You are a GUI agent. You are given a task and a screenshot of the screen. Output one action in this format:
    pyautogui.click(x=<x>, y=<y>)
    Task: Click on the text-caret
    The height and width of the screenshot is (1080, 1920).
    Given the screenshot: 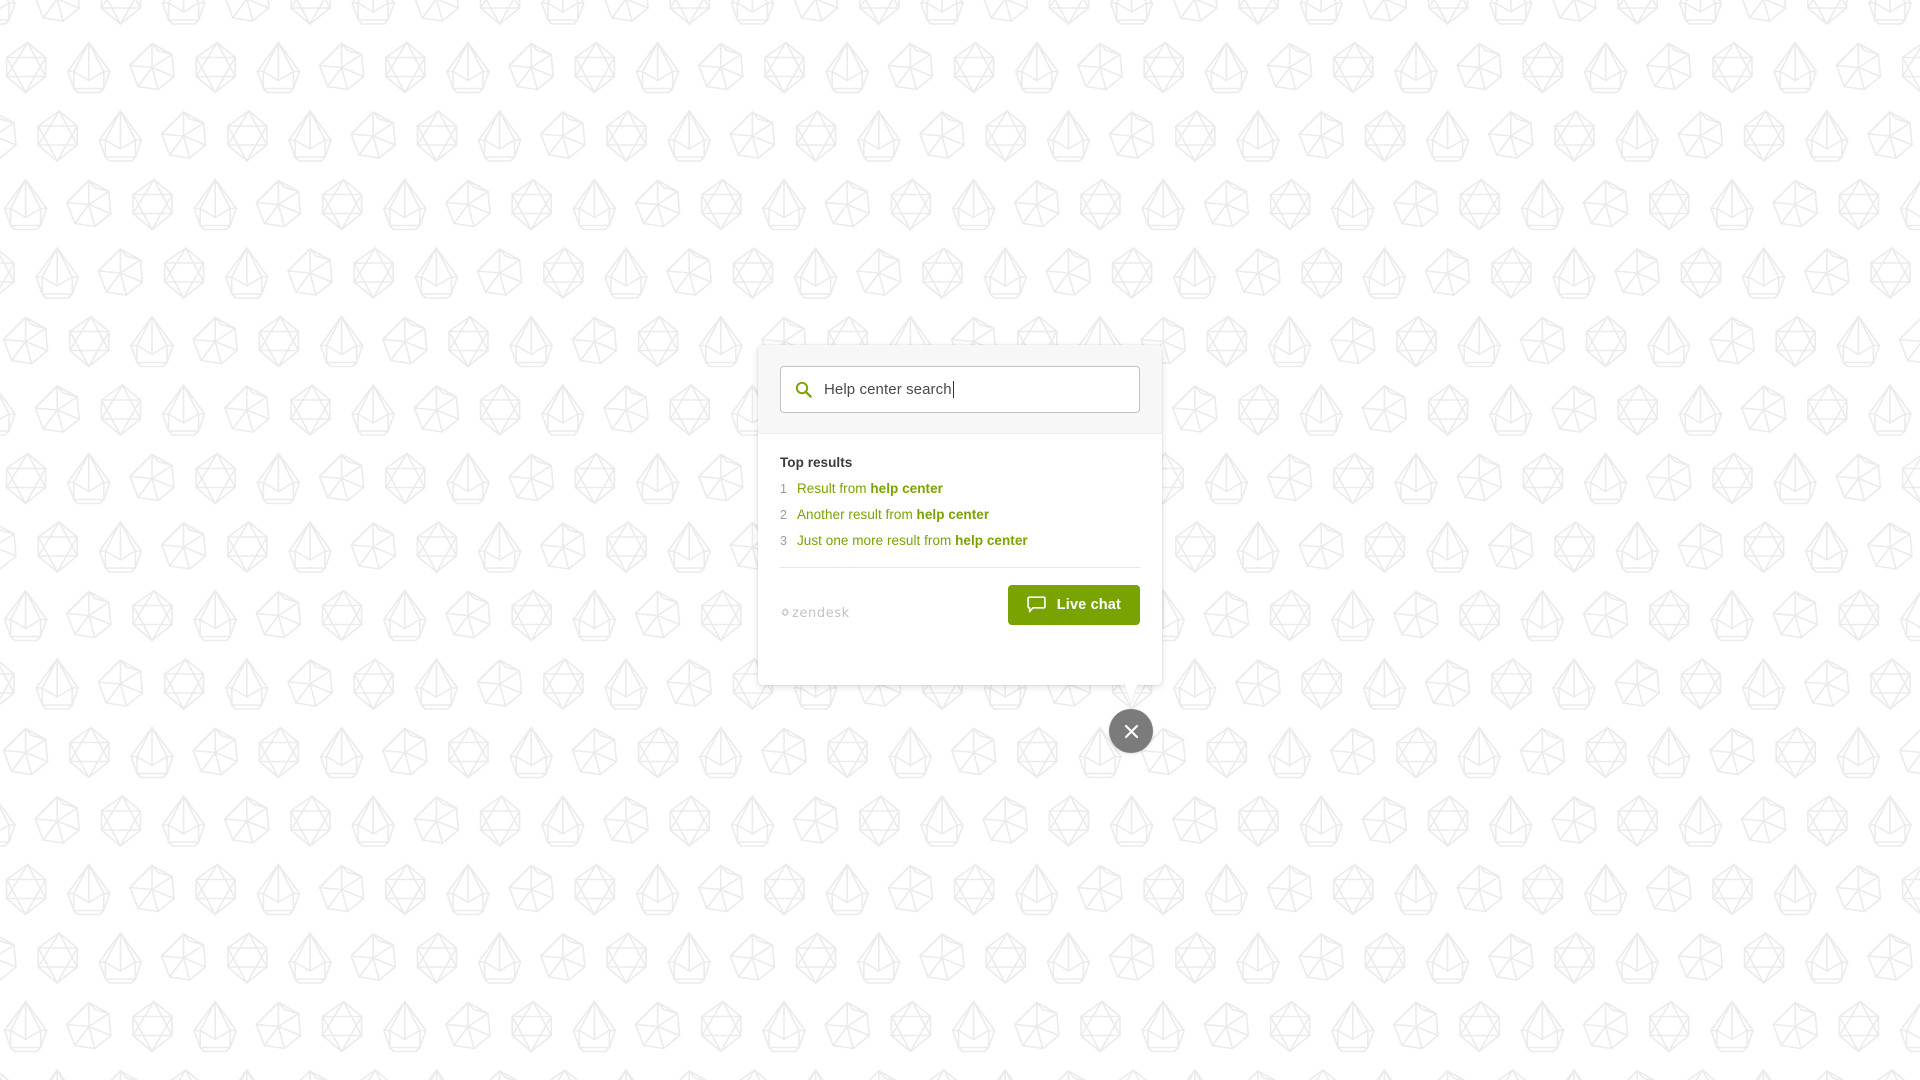 What is the action you would take?
    pyautogui.click(x=953, y=389)
    